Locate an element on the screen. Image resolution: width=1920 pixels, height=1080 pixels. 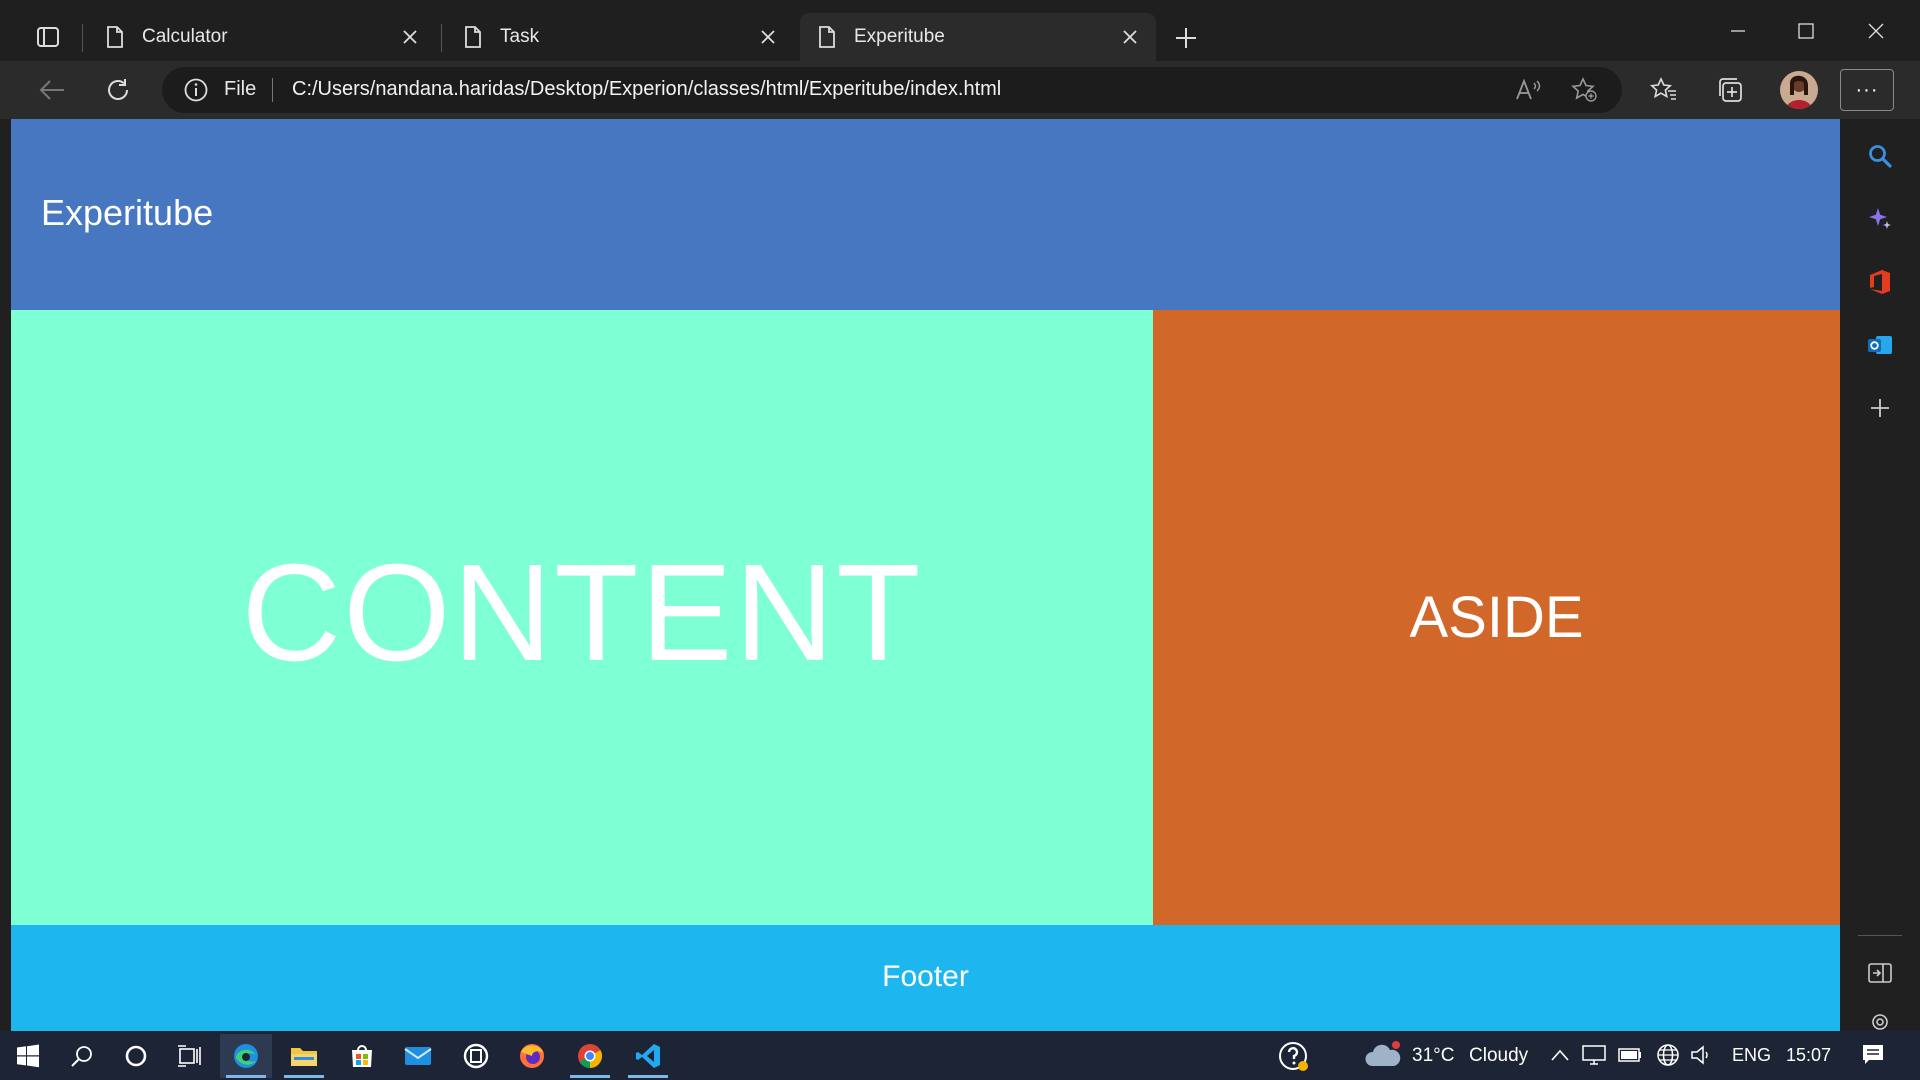
taskbar-chrome is located at coordinates (590, 1056).